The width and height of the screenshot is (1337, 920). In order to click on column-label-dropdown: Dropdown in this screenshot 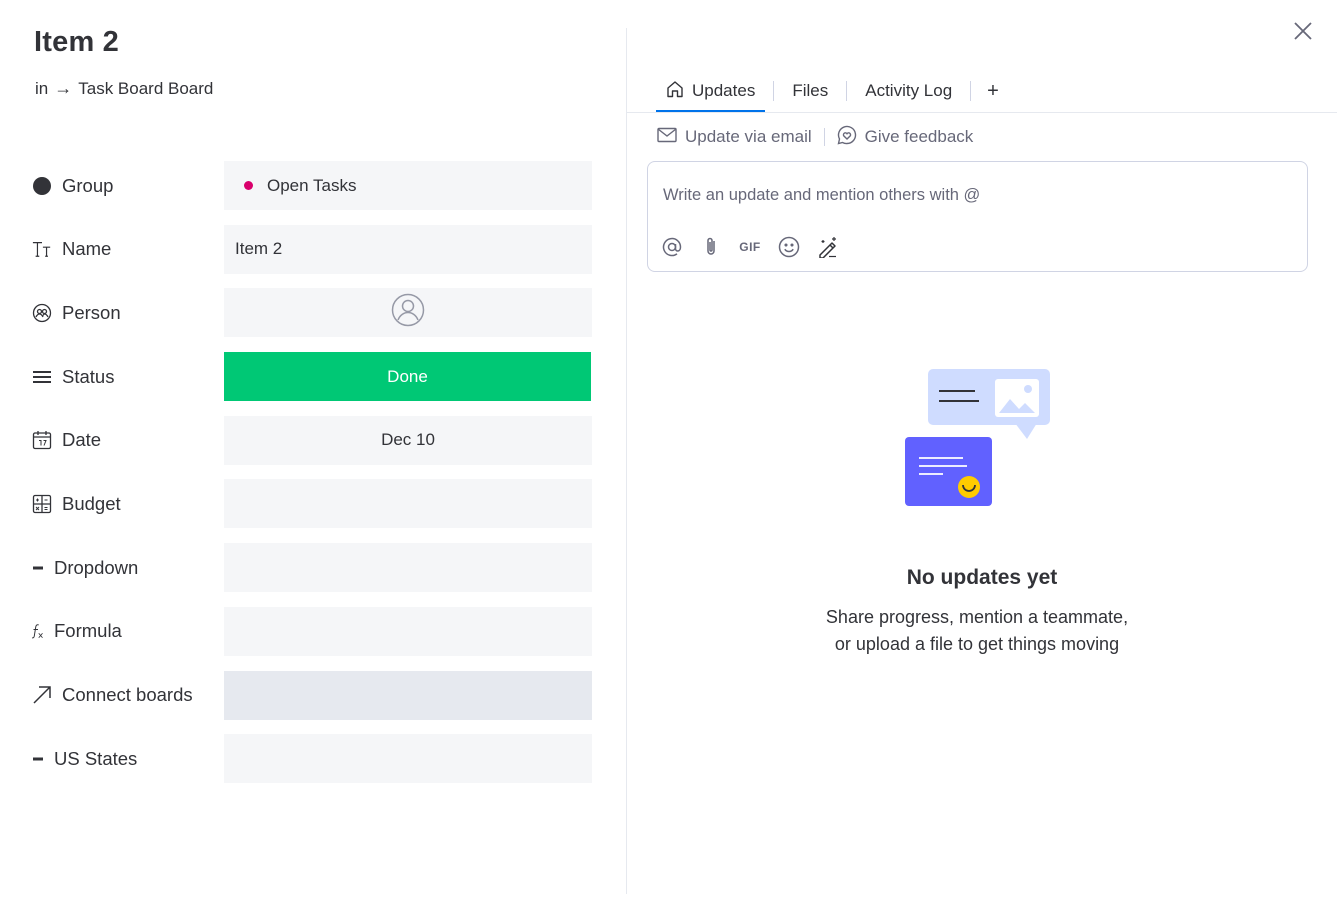, I will do `click(85, 567)`.